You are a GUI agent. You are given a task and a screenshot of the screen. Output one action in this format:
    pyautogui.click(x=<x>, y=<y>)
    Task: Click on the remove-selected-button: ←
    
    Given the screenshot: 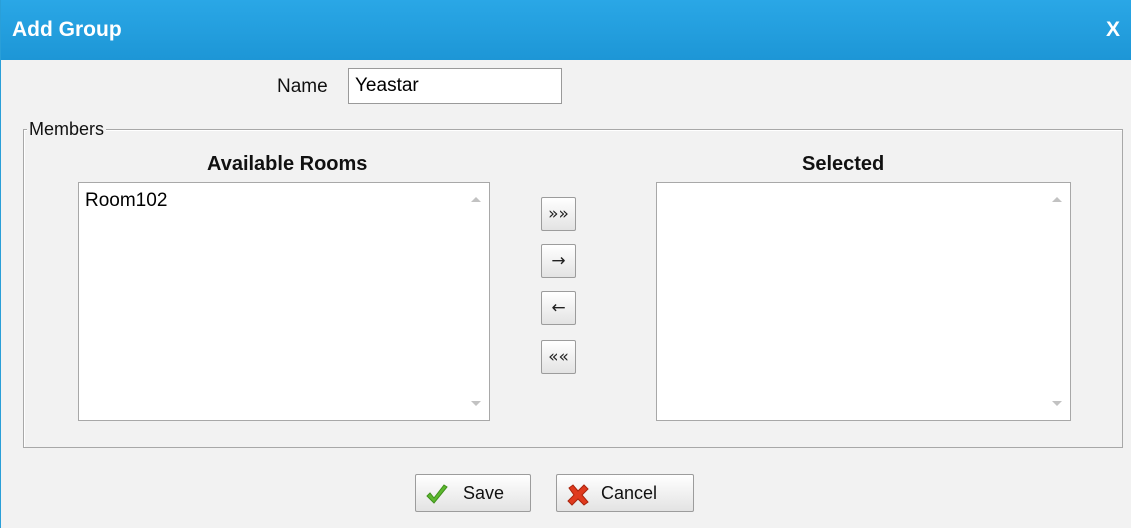 What is the action you would take?
    pyautogui.click(x=558, y=308)
    